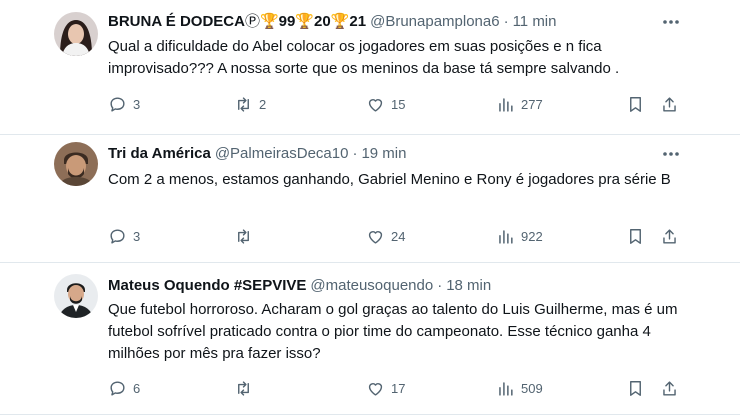 The width and height of the screenshot is (740, 416). What do you see at coordinates (468, 285) in the screenshot?
I see `tweet-time: 18 min` at bounding box center [468, 285].